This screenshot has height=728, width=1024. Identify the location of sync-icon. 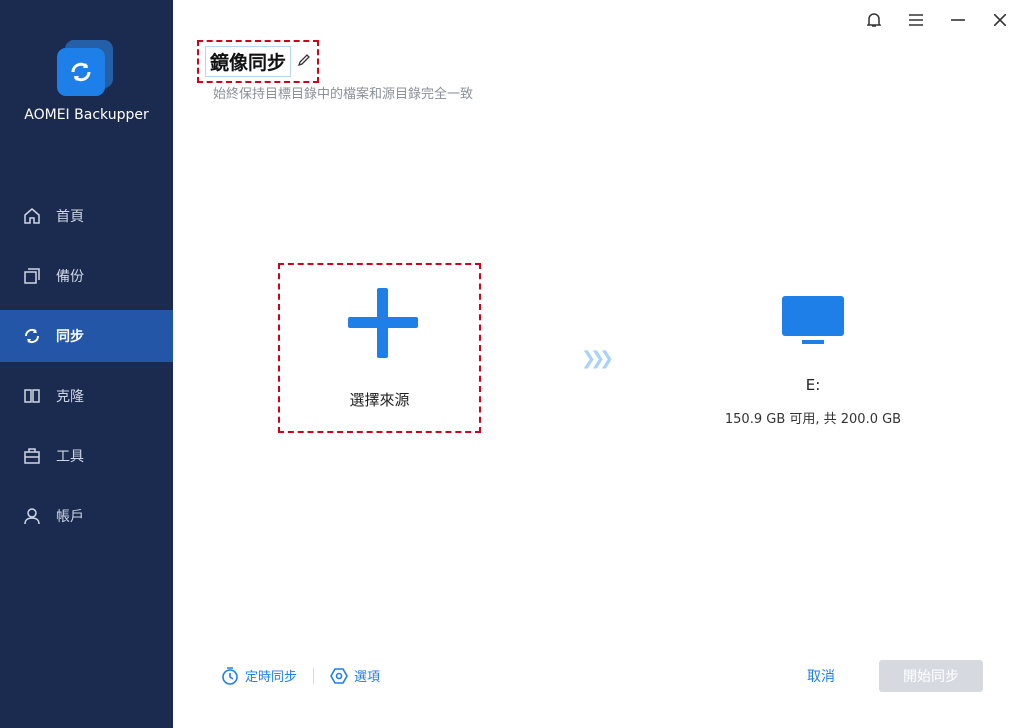
(32, 336).